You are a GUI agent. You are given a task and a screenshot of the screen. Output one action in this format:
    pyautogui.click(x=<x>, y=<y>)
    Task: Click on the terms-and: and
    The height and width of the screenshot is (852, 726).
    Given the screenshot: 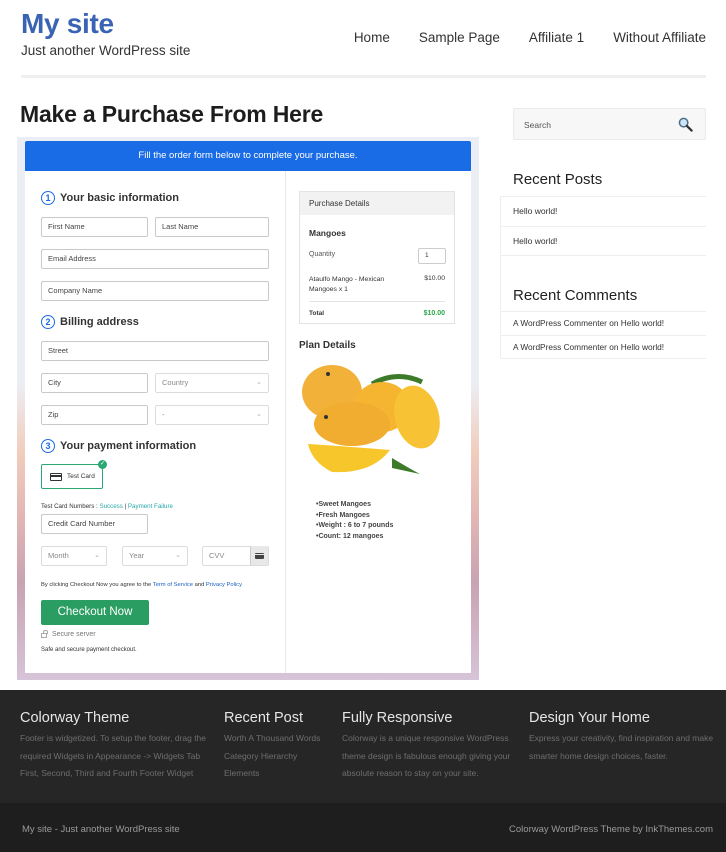 What is the action you would take?
    pyautogui.click(x=199, y=585)
    